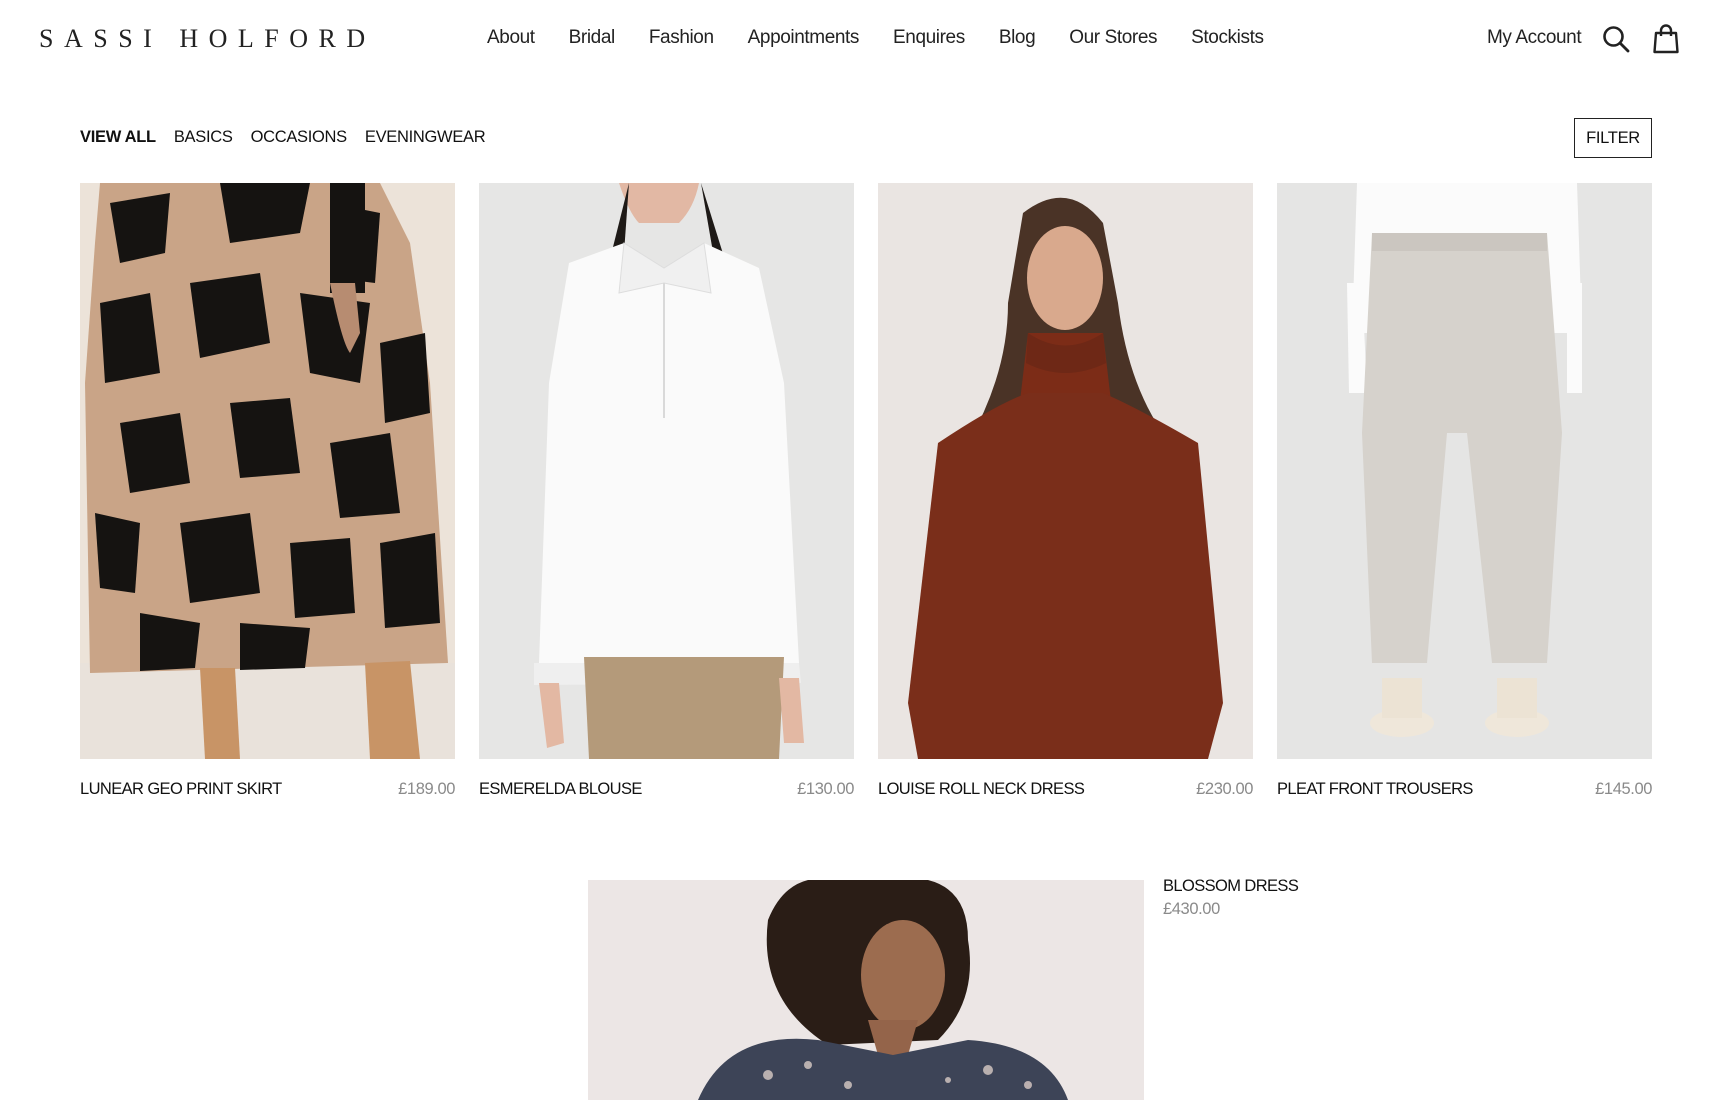 Image resolution: width=1728 pixels, height=1100 pixels. Describe the element at coordinates (825, 789) in the screenshot. I see `product-price: £130.00` at that location.